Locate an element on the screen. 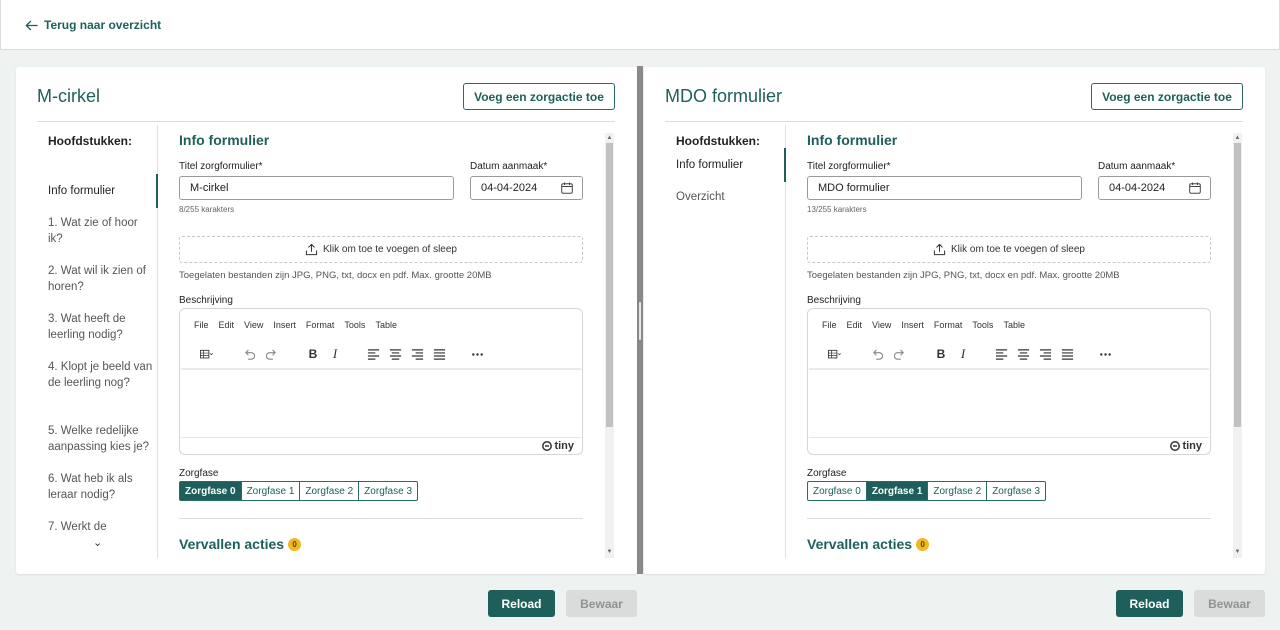 This screenshot has width=1280, height=630. chapters-nav: Hoofdstukken: Info formulier Overzicht is located at coordinates (725, 341).